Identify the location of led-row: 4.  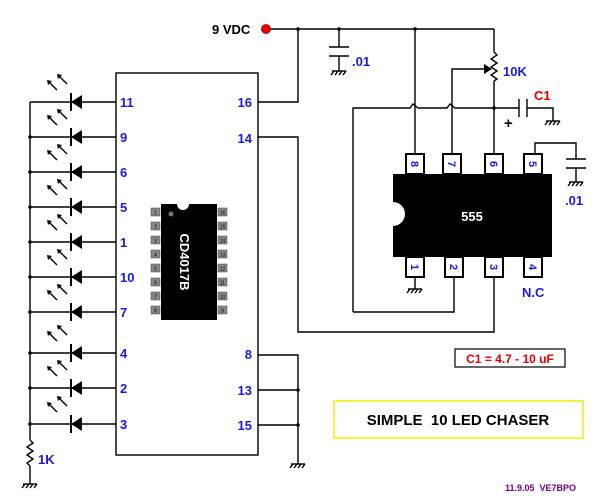
(78, 343).